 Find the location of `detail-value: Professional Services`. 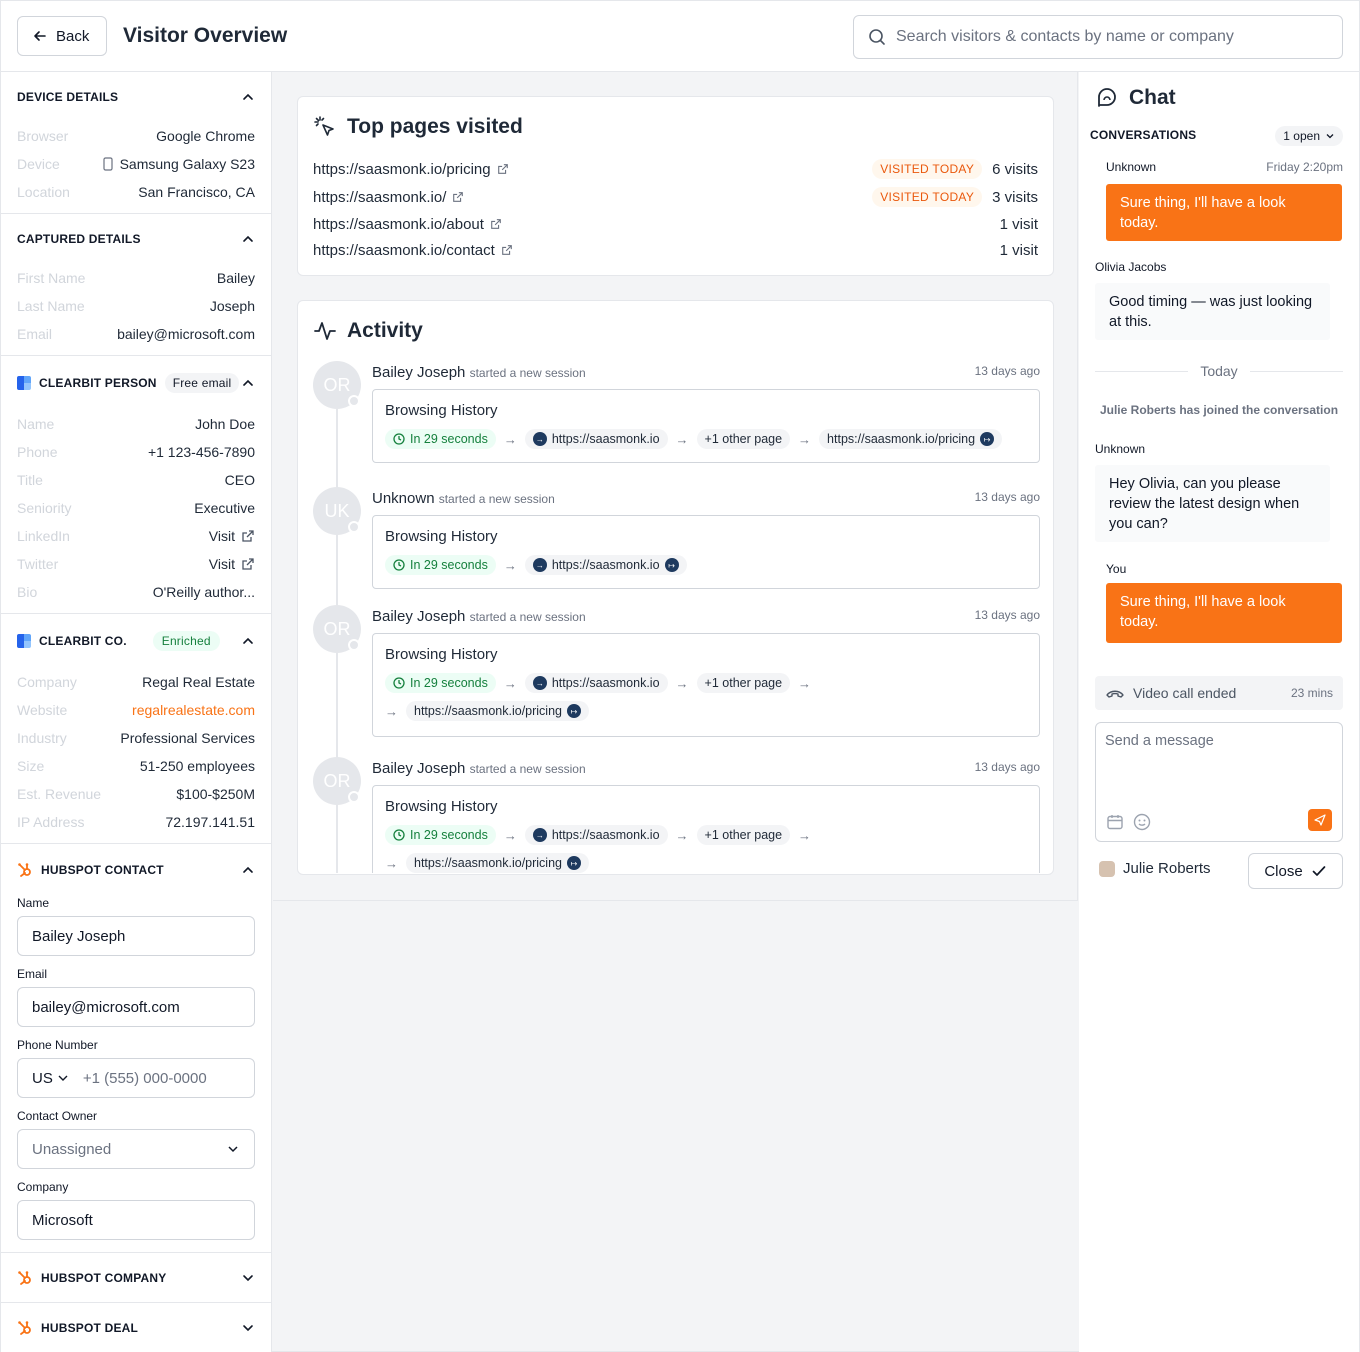

detail-value: Professional Services is located at coordinates (187, 738).